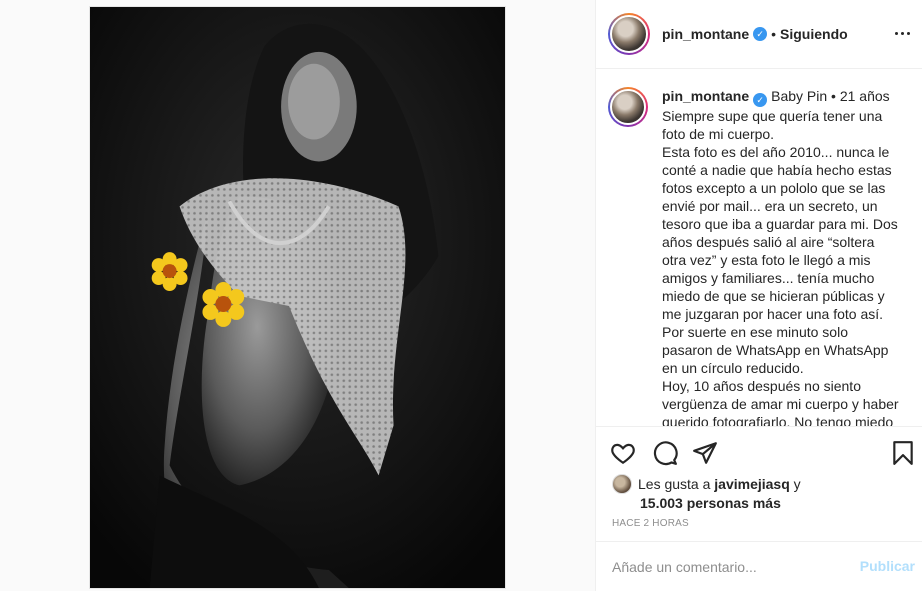 The width and height of the screenshot is (922, 591). I want to click on action-bar, so click(759, 453).